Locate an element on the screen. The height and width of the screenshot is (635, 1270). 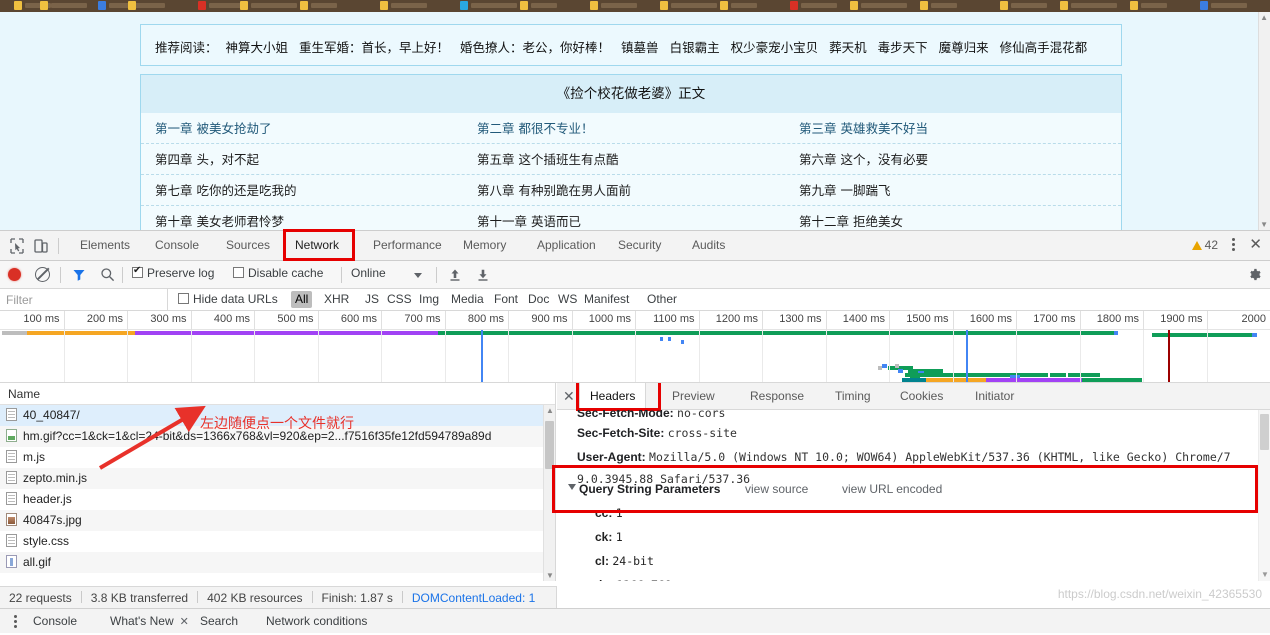
chapter-link: 第二章 都很不专业！ is located at coordinates (535, 128).